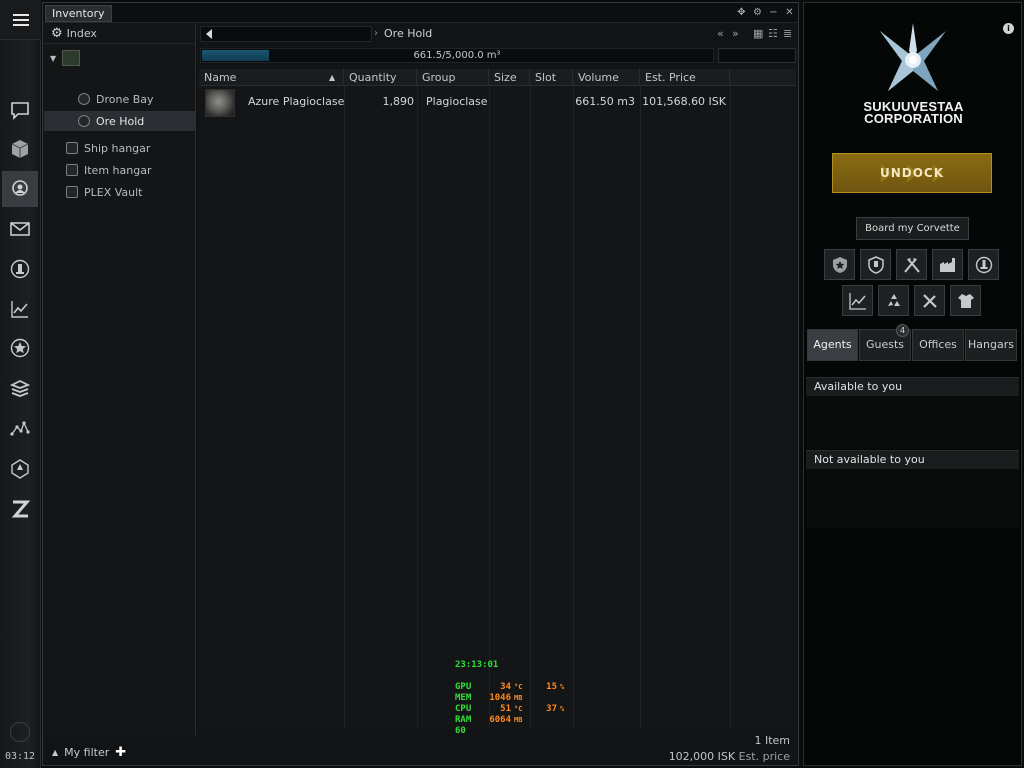  I want to click on filter-bar: ▲ My filter ✚, so click(120, 752).